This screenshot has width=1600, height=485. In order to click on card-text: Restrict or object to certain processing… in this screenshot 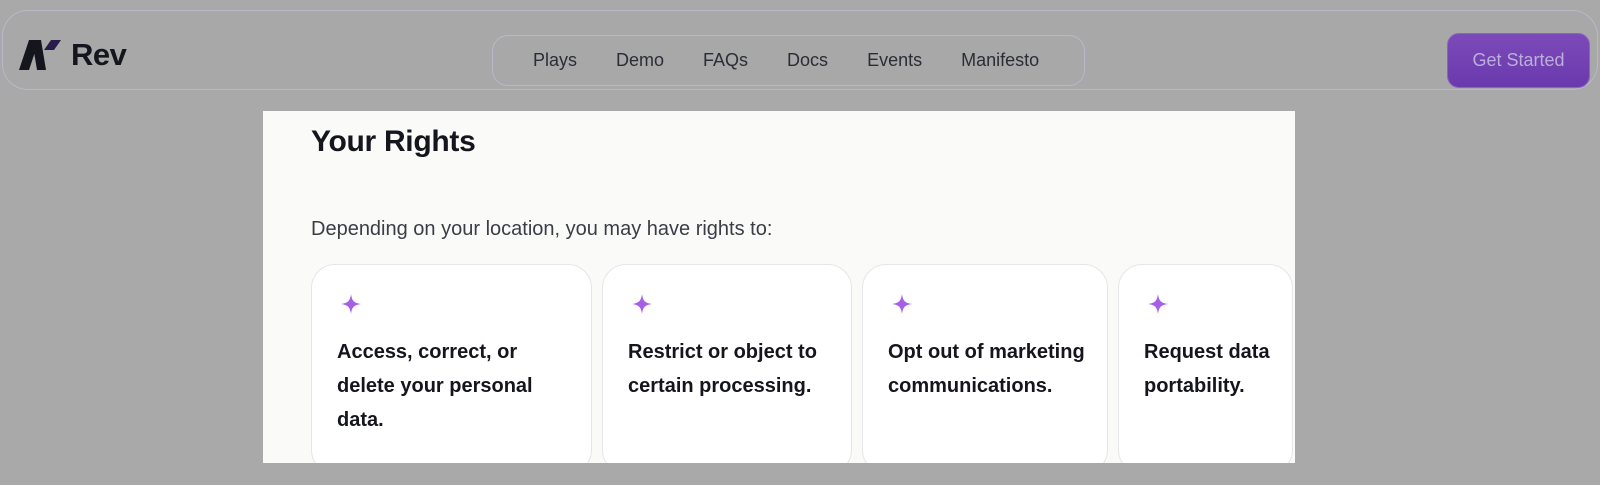, I will do `click(722, 369)`.